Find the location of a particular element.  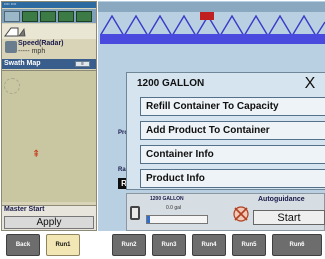

boundary-shape-icon is located at coordinates (15, 32).